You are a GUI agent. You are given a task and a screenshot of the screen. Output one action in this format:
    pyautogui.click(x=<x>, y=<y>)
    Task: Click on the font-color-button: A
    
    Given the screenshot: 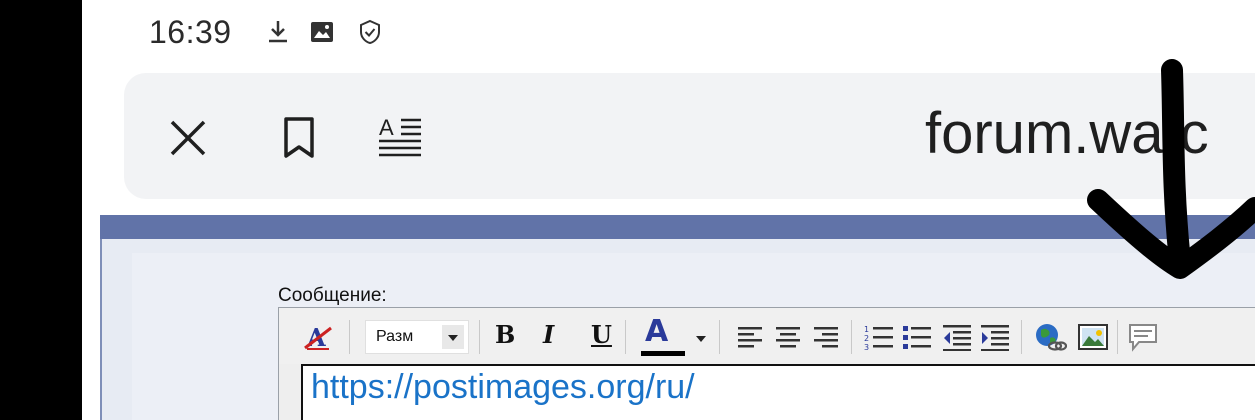 What is the action you would take?
    pyautogui.click(x=664, y=336)
    